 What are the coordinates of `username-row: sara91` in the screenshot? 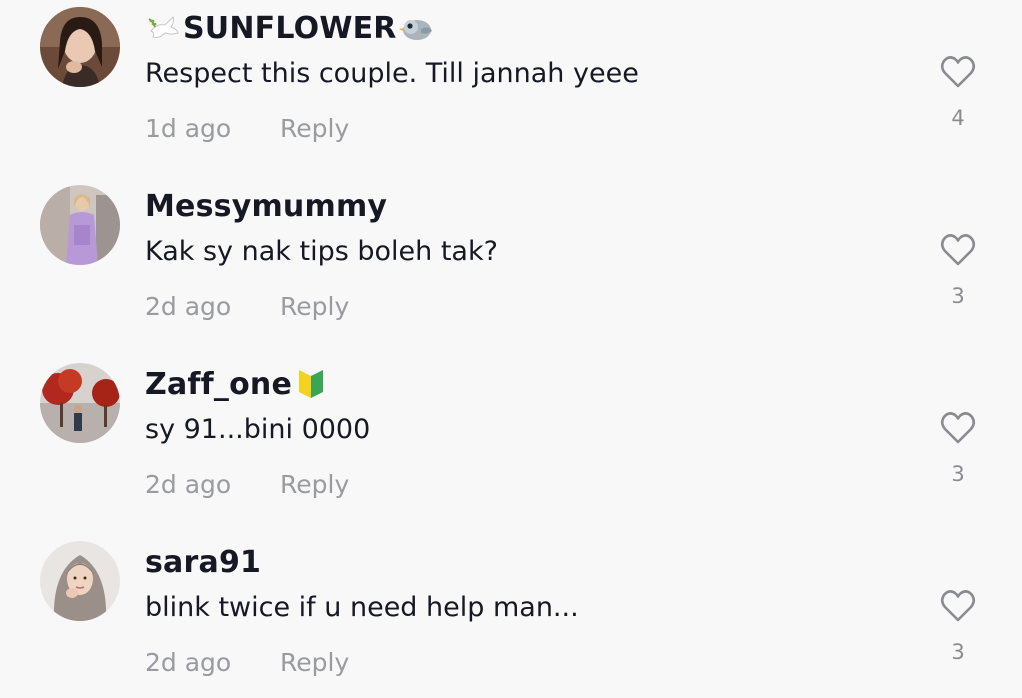 It's located at (203, 562).